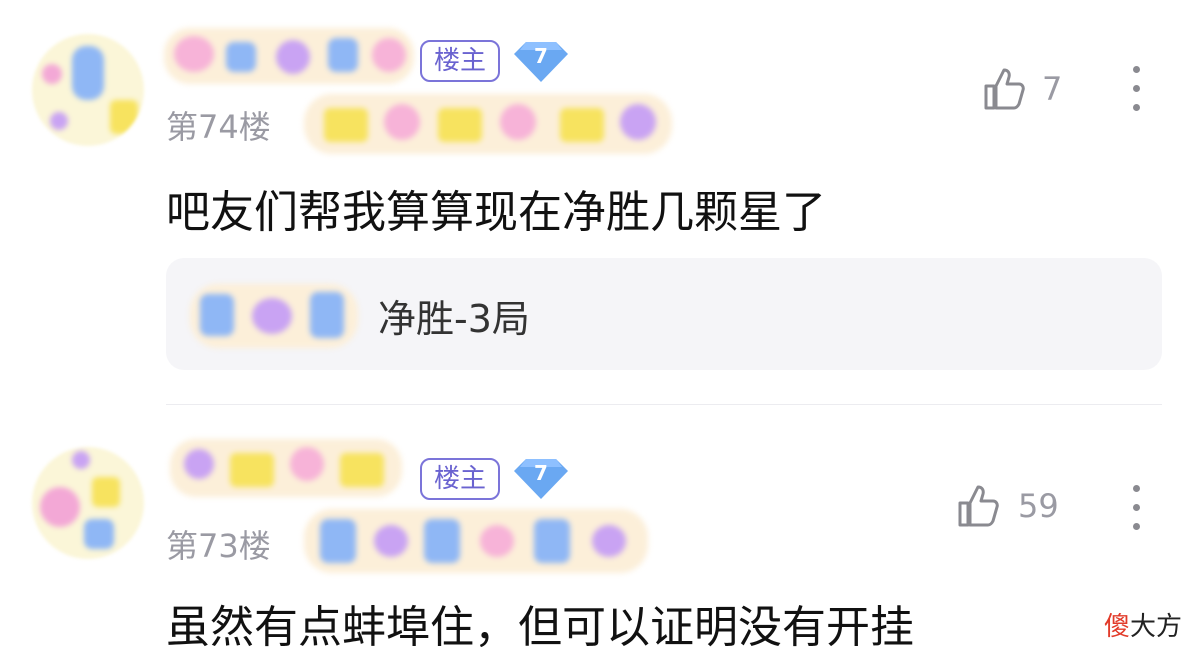  What do you see at coordinates (454, 319) in the screenshot?
I see `attachment-text: 净胜-3局` at bounding box center [454, 319].